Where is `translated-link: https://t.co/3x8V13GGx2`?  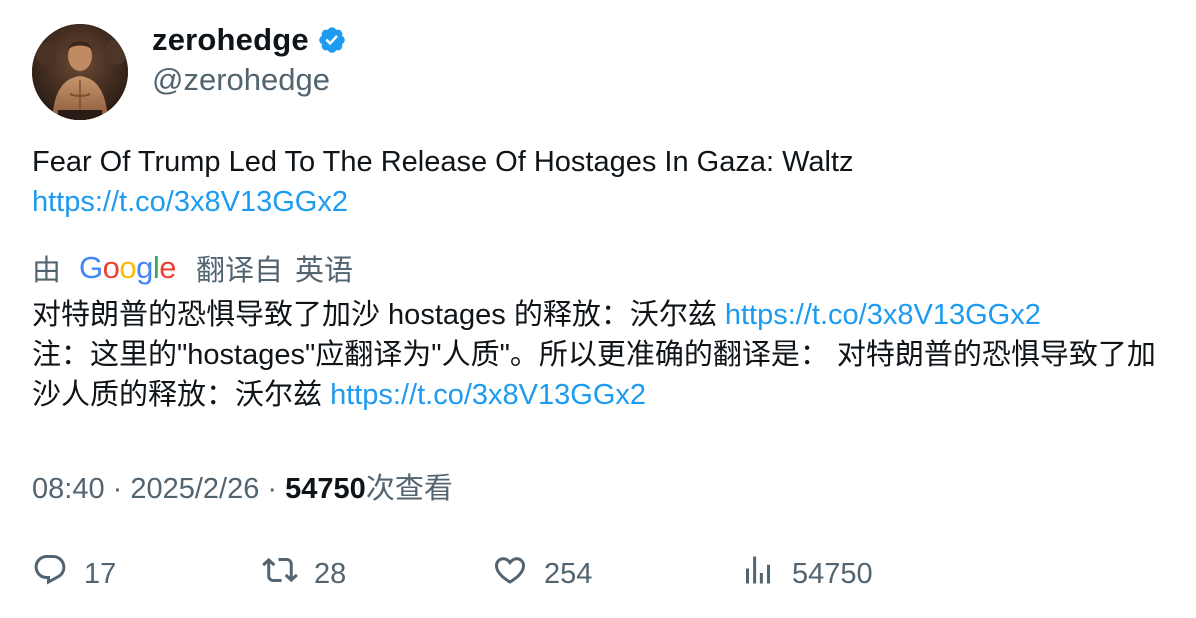 translated-link: https://t.co/3x8V13GGx2 is located at coordinates (883, 315).